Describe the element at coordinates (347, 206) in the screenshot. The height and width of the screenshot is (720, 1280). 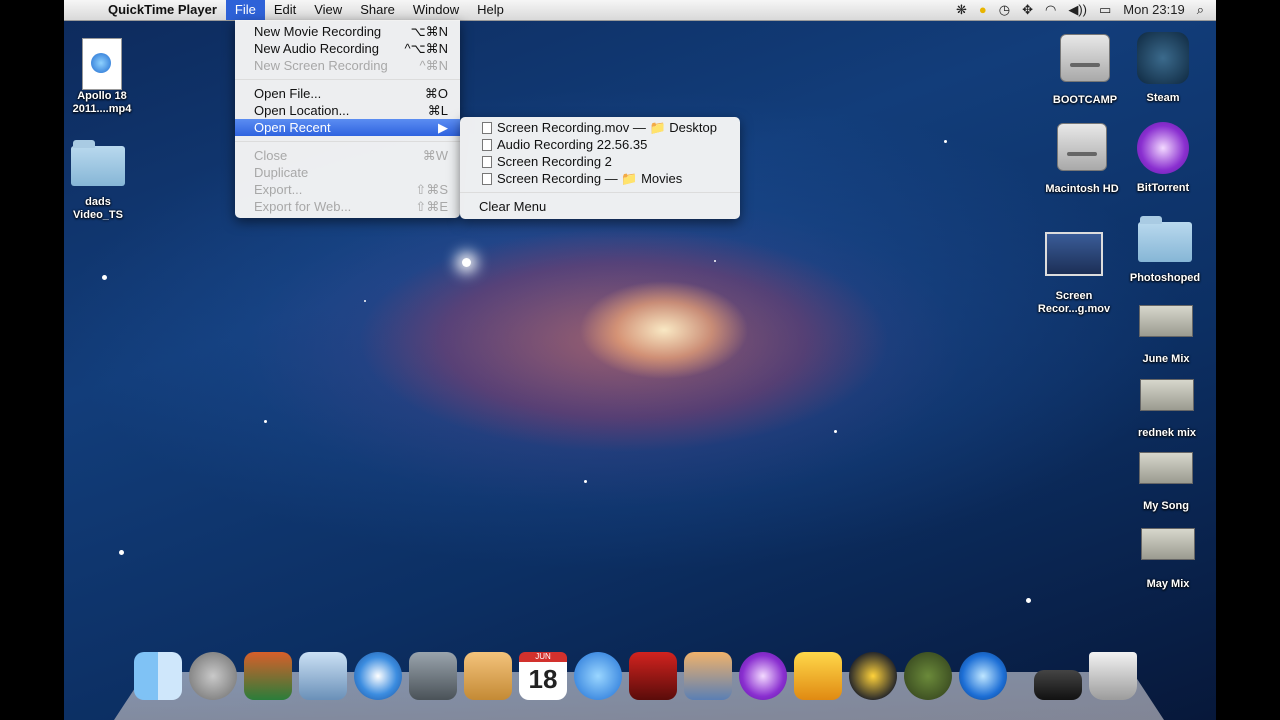
I see `menu-item-export-for-web: Export for Web... ⇧⌘E` at that location.